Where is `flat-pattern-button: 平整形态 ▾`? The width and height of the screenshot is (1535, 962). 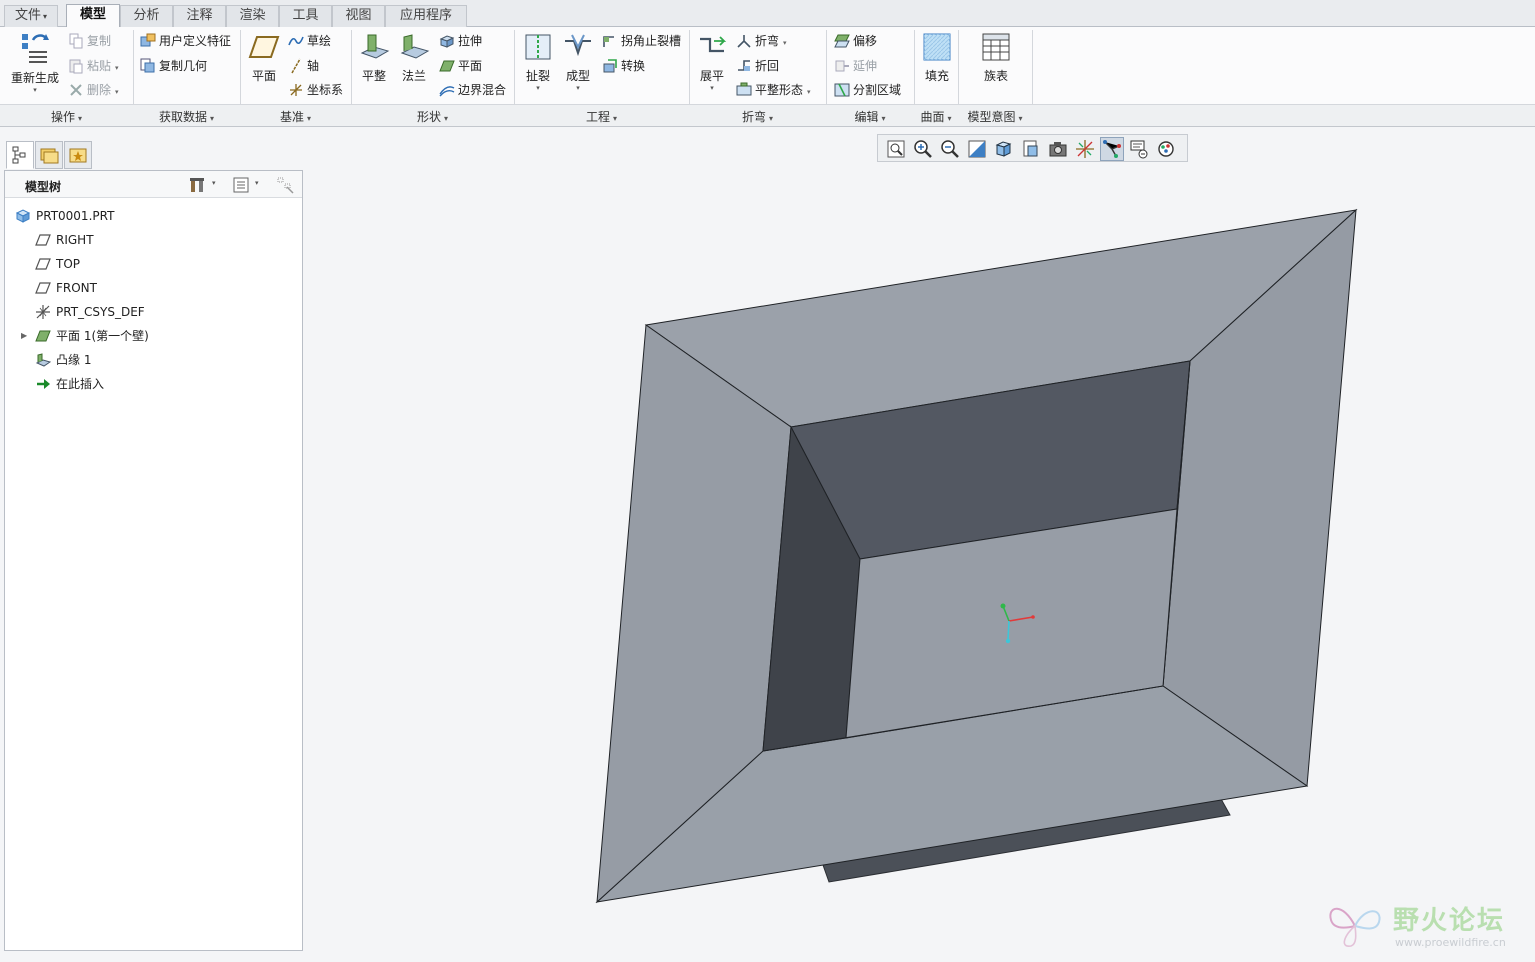 flat-pattern-button: 平整形态 ▾ is located at coordinates (773, 90).